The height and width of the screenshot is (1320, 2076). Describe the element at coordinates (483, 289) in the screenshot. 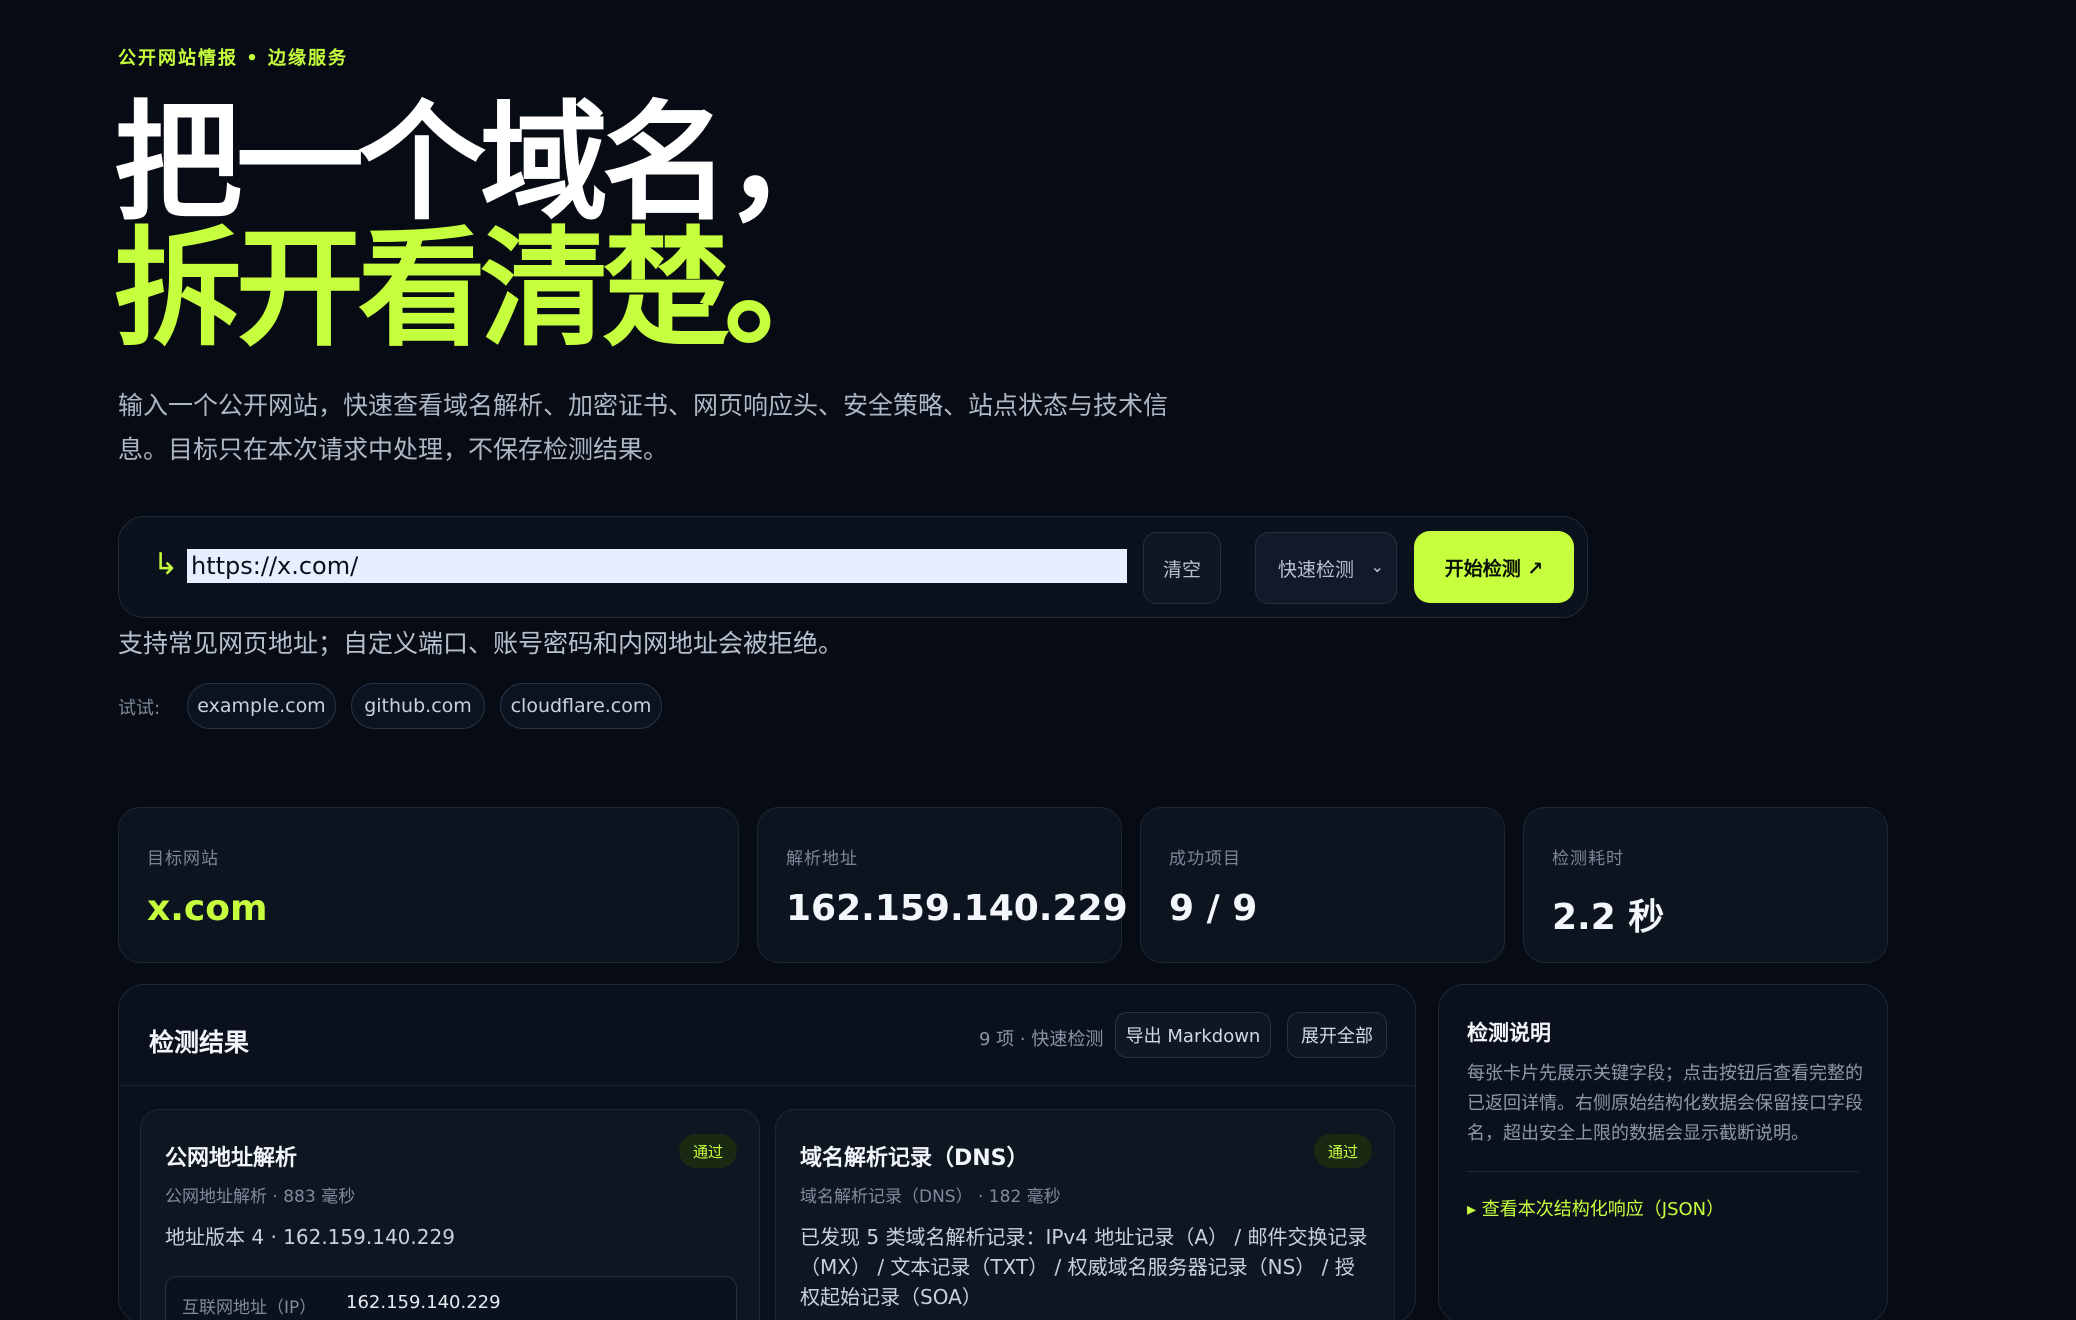

I see `hero-title-line2: 拆开看清楚。` at that location.